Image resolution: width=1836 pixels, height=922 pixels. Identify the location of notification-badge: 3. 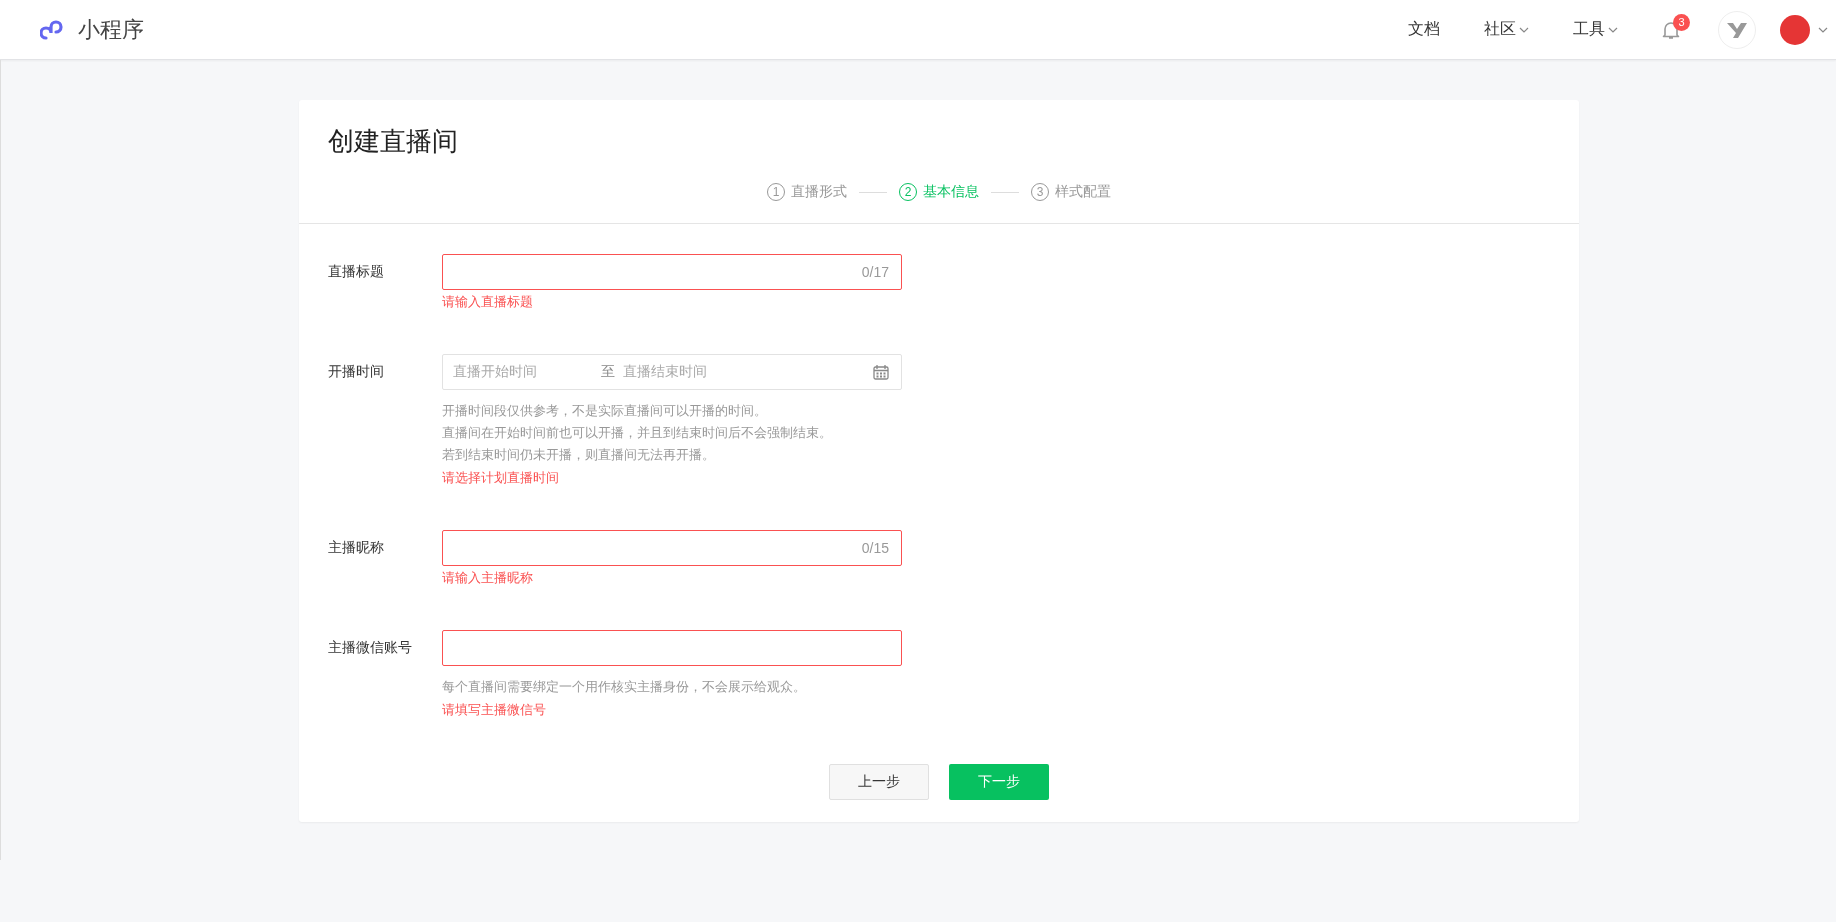
(1681, 22).